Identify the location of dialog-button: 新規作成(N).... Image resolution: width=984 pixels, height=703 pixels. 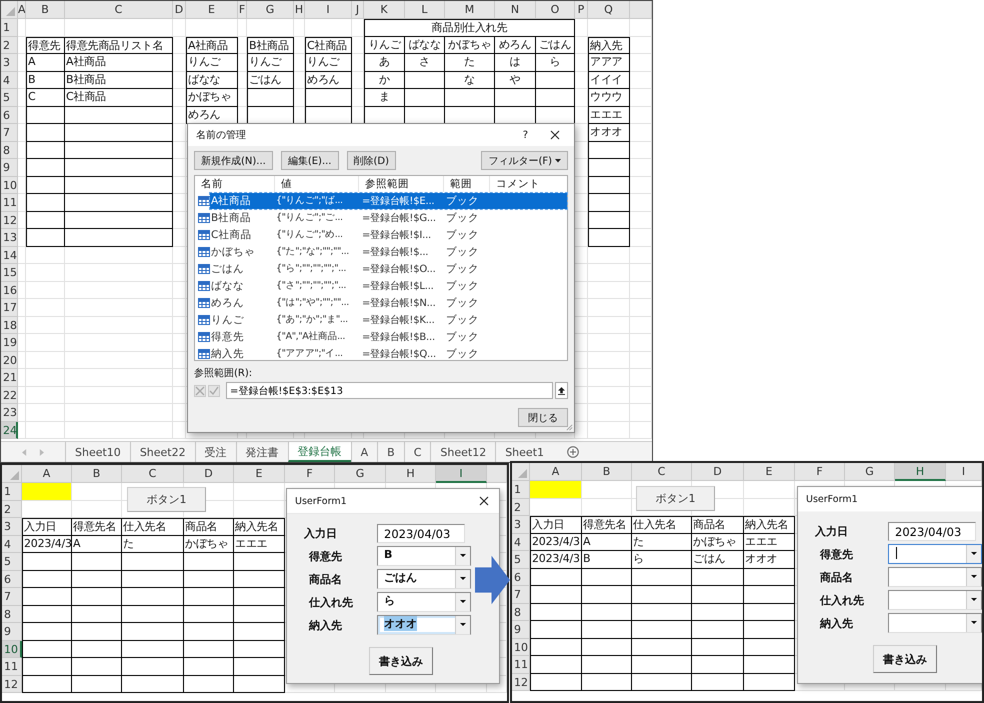
(233, 160).